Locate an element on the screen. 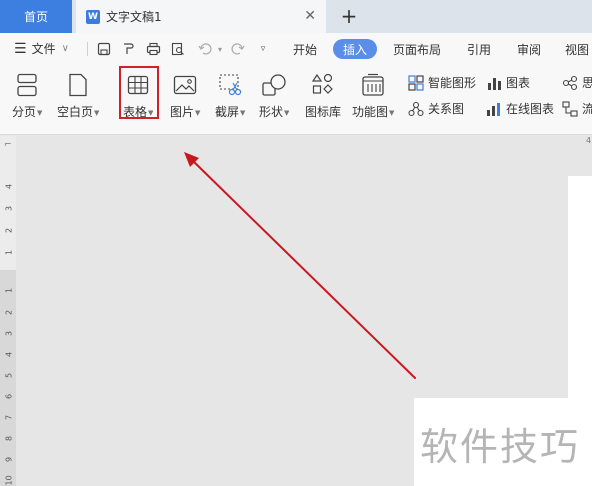  flowchart-button: 流 is located at coordinates (577, 108).